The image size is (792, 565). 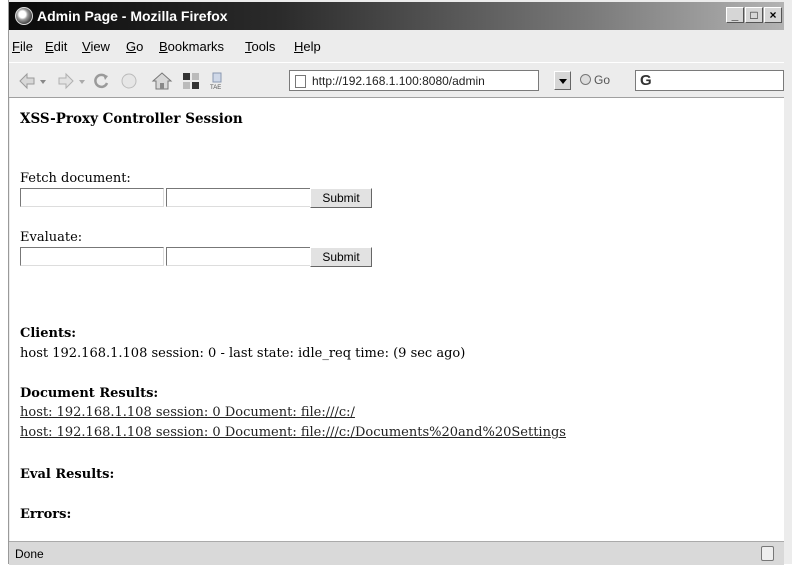 I want to click on menu-file: File, so click(x=22, y=46).